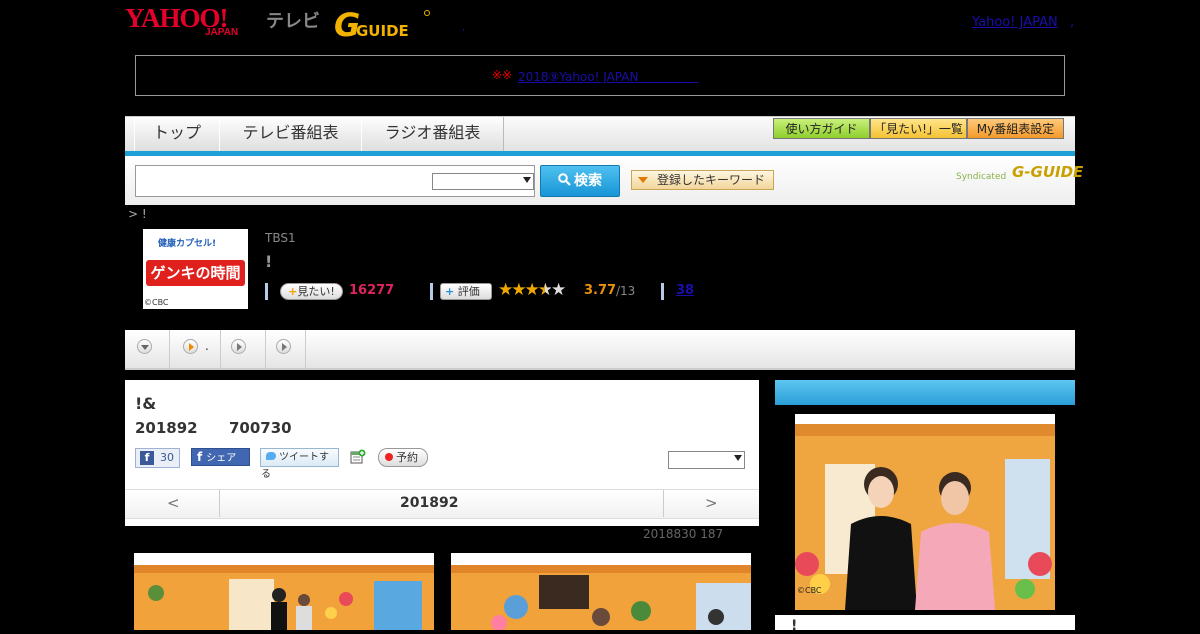 This screenshot has width=1200, height=634. What do you see at coordinates (711, 180) in the screenshot?
I see `keyword-button-label: 登録したキーワード` at bounding box center [711, 180].